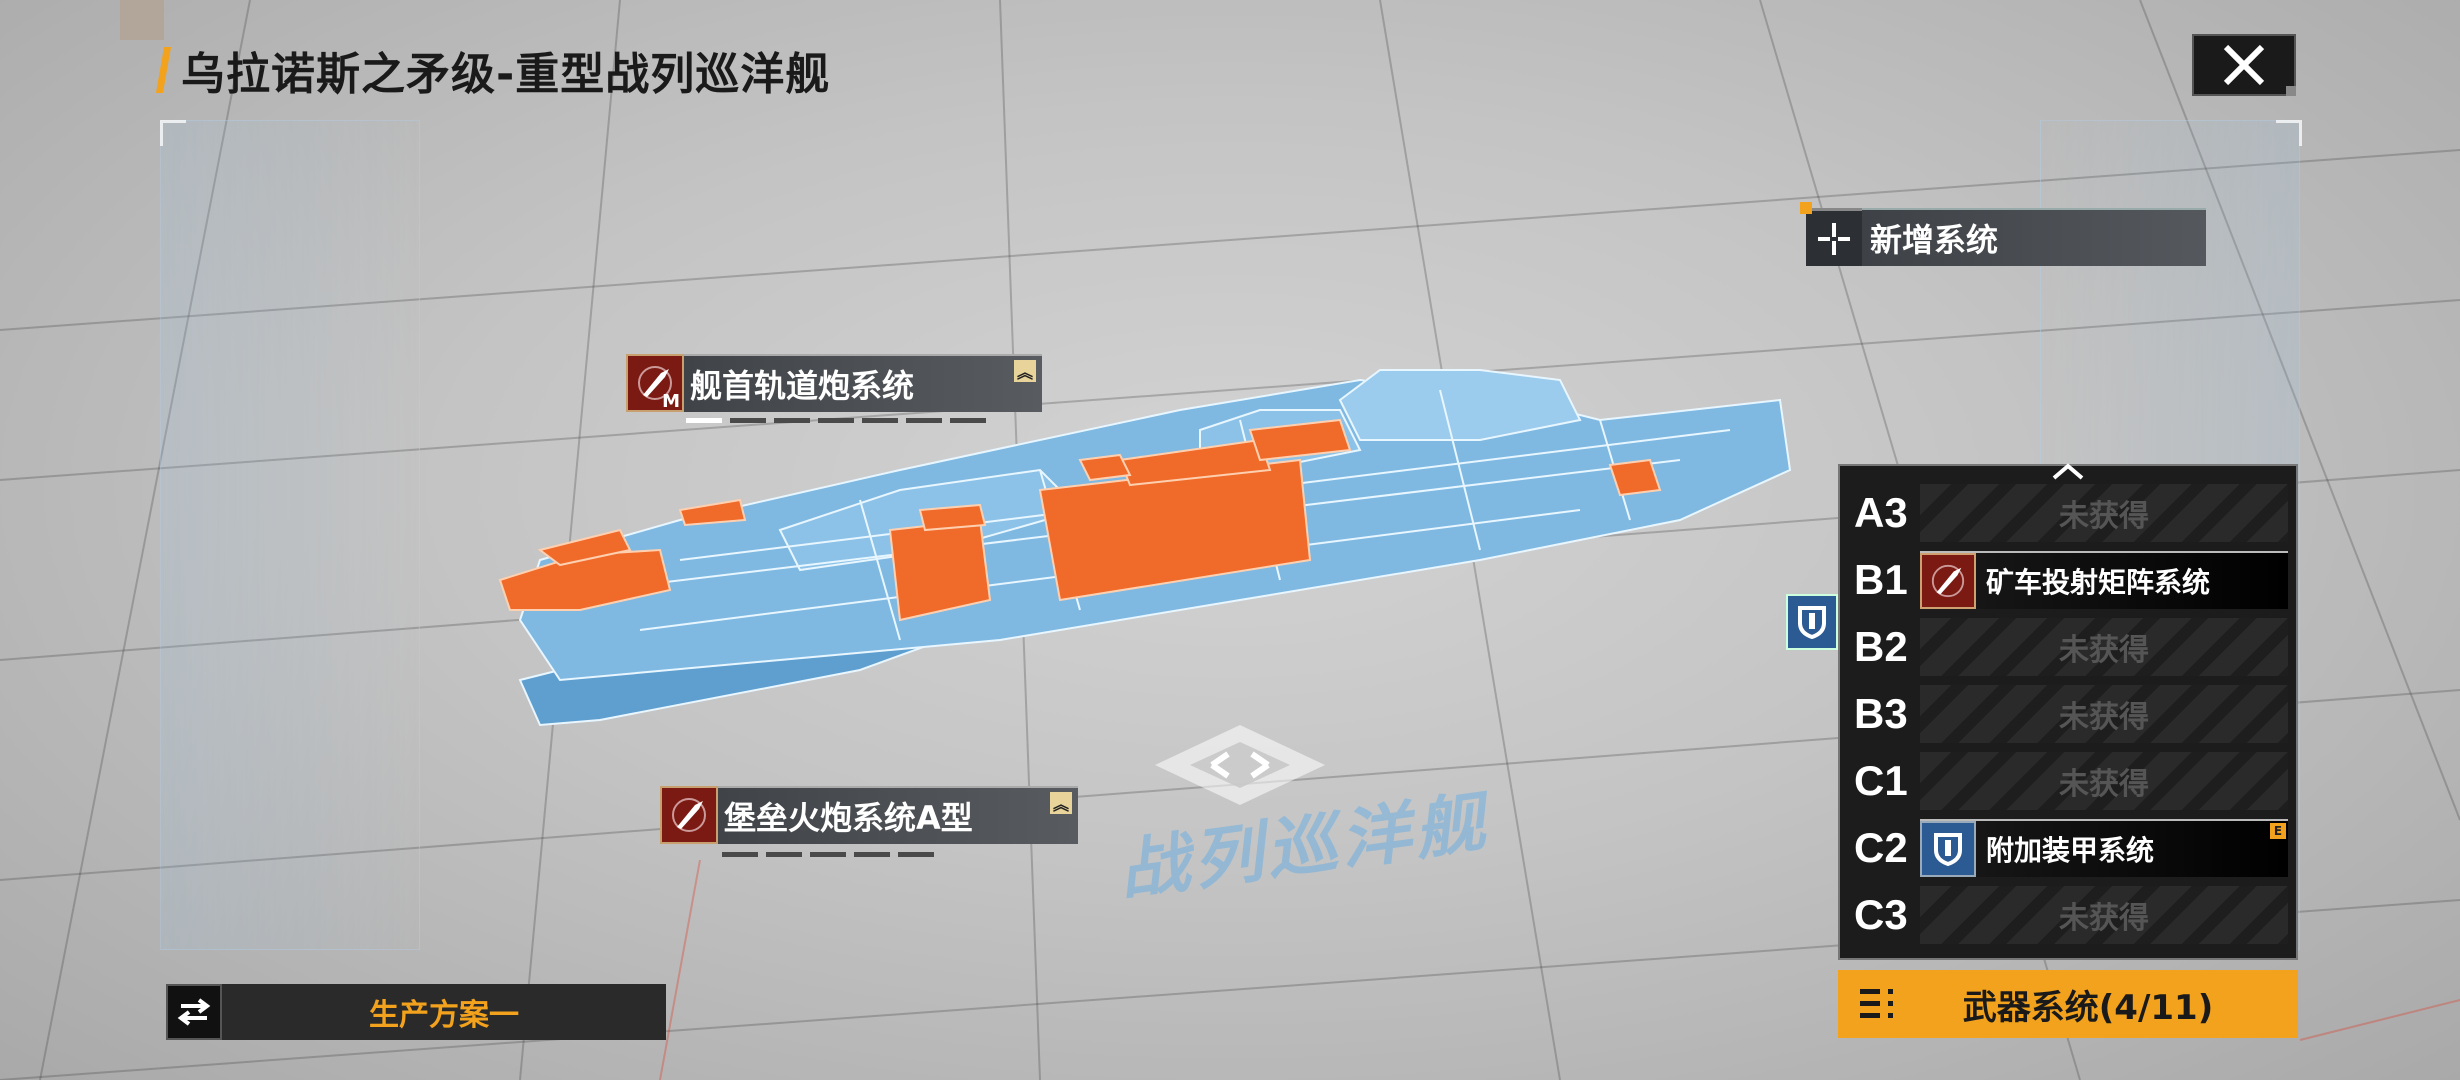  I want to click on slot-c3: C3 未获得, so click(2068, 915).